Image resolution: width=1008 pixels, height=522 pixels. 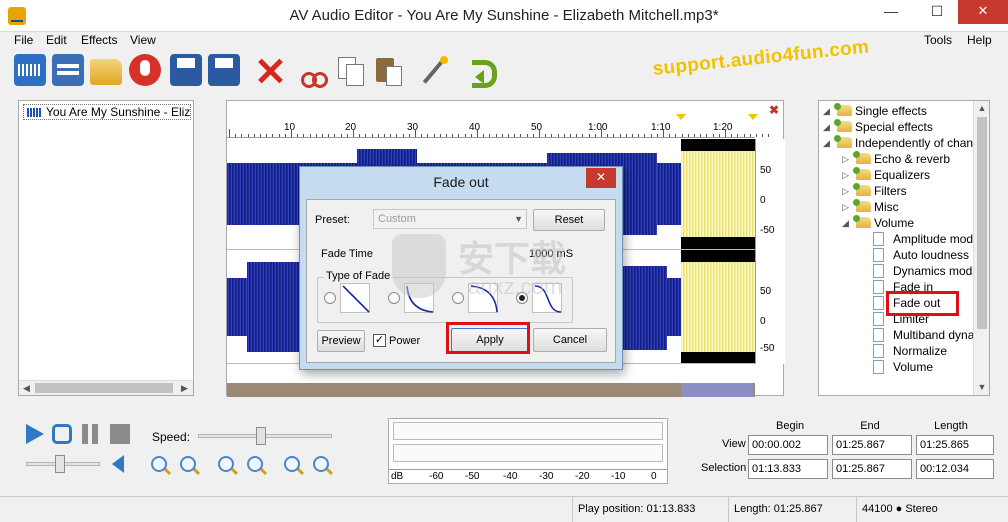 I want to click on play-icon, so click(x=35, y=434).